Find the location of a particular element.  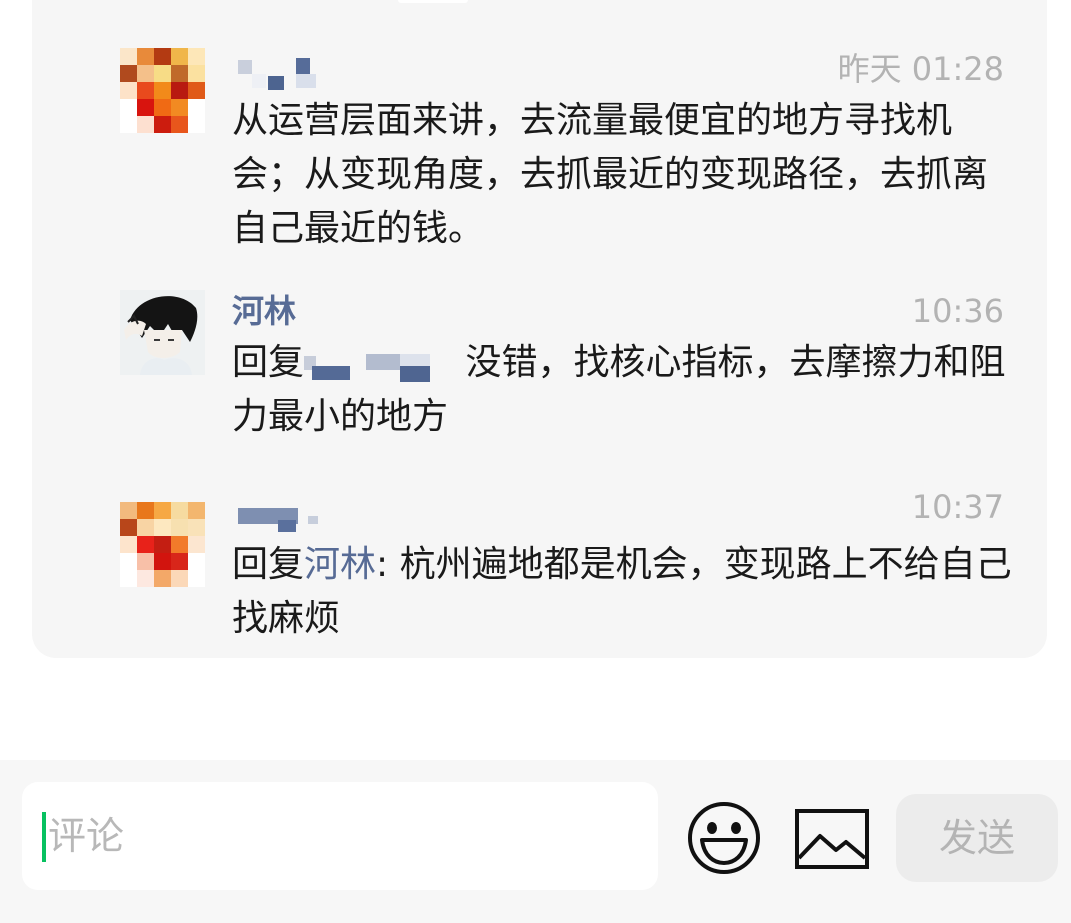

comment-item: 河林 10:36 回复 没错，找核心指标，去摩擦力和阻力最小的地方 is located at coordinates (570, 370).